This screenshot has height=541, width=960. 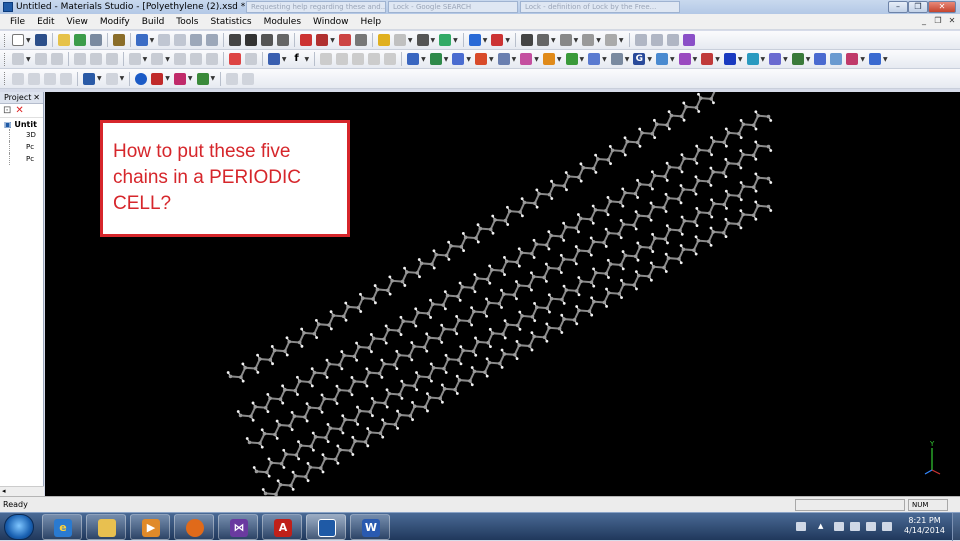 I want to click on group-icon, so click(x=111, y=78).